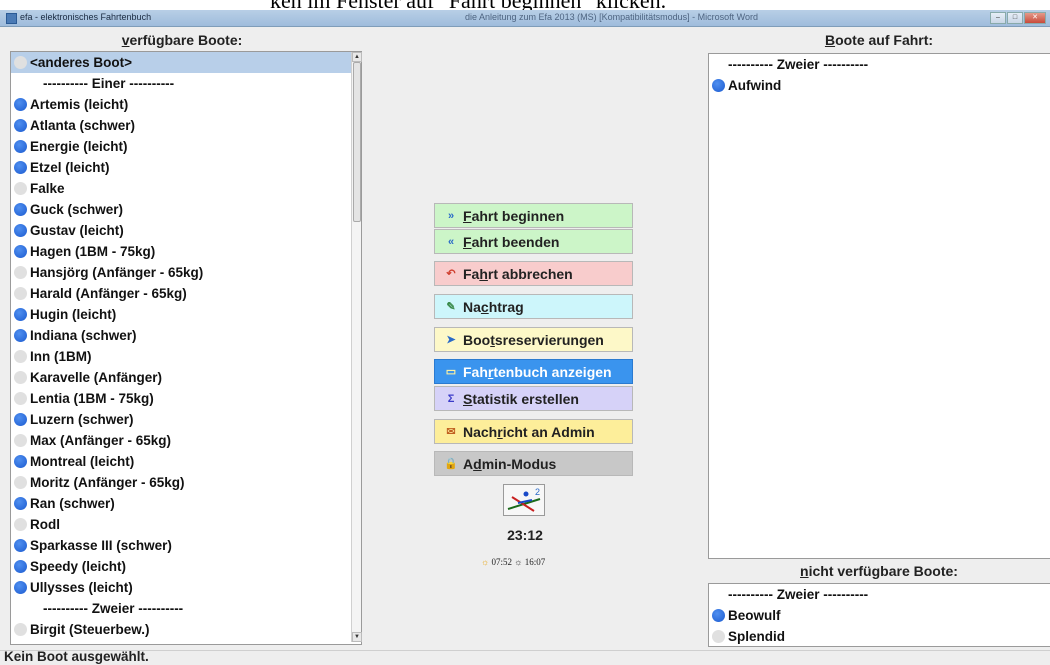  I want to click on boat-label: ---------- Zweier ----------, so click(113, 608).